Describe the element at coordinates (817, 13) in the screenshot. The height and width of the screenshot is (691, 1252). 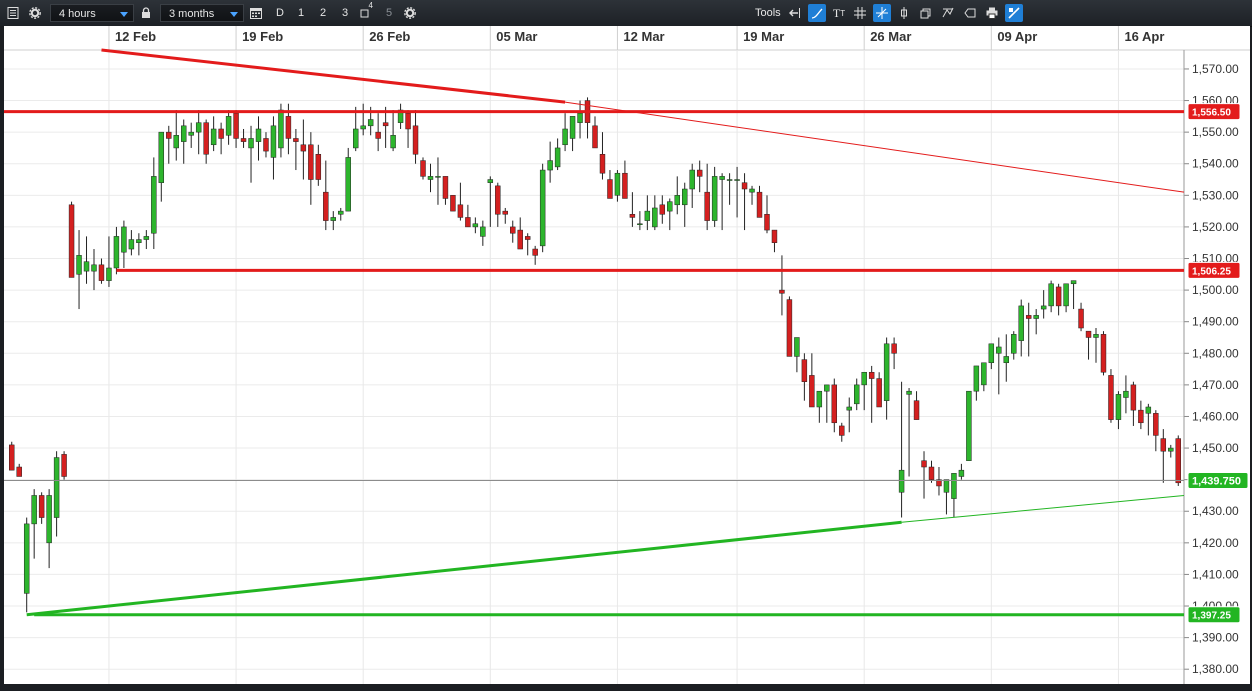
I see `trendline-tool-icon` at that location.